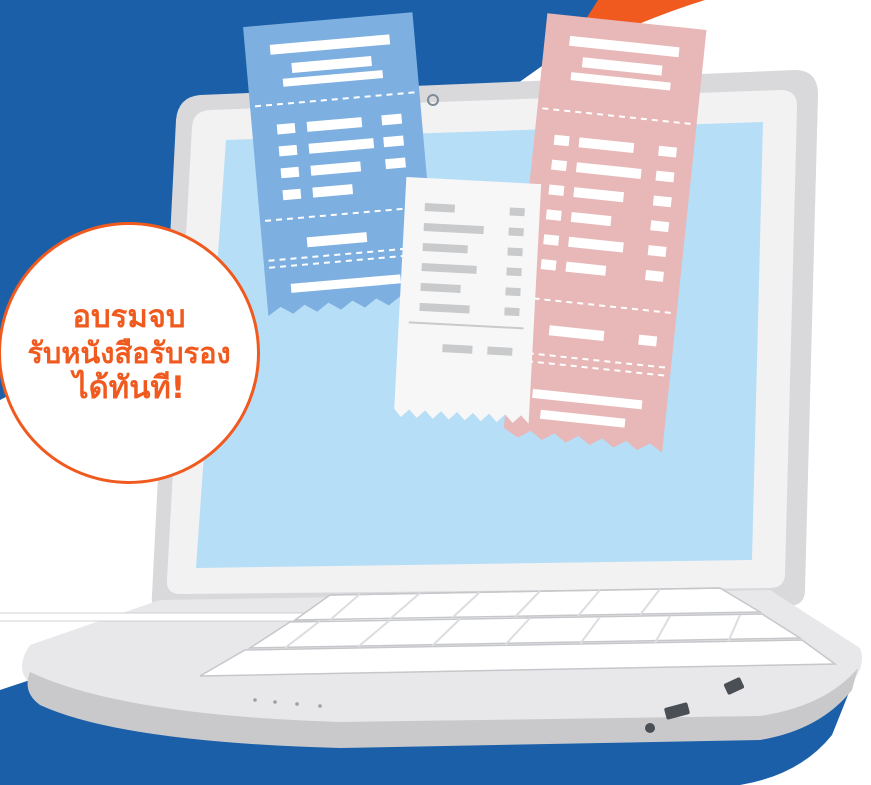 The image size is (871, 785). What do you see at coordinates (129, 317) in the screenshot?
I see `badge-line-1: อบรมจบ` at bounding box center [129, 317].